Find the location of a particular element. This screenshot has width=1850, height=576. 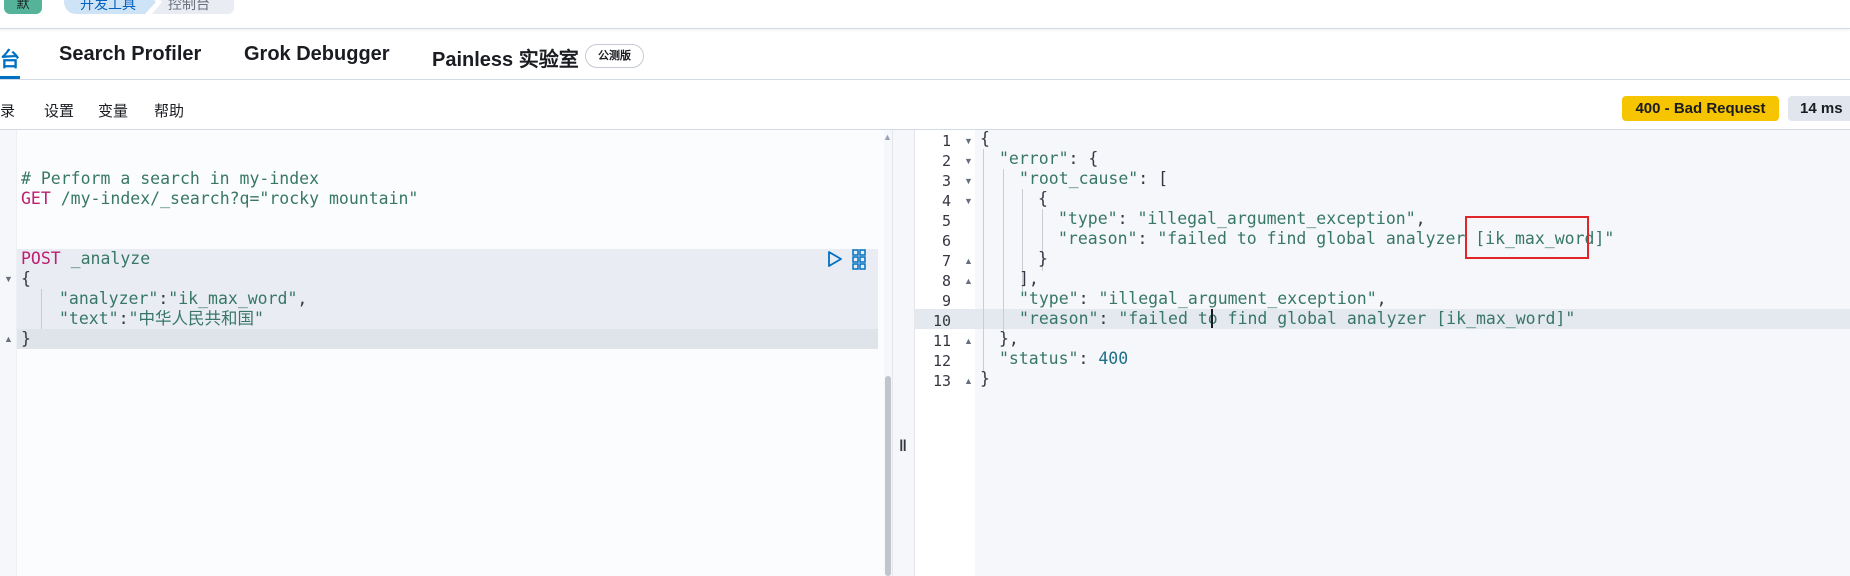

variables-link: 变量 is located at coordinates (113, 110).